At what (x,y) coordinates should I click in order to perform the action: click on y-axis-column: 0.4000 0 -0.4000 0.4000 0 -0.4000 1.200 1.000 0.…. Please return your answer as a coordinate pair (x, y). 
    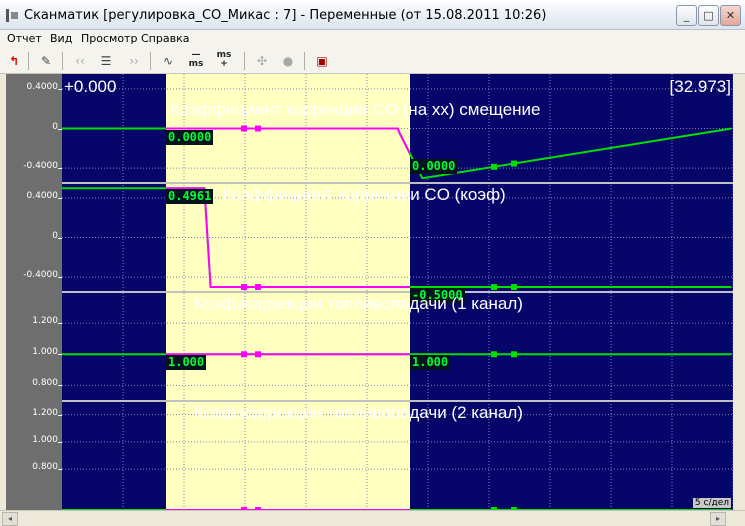
    Looking at the image, I should click on (34, 292).